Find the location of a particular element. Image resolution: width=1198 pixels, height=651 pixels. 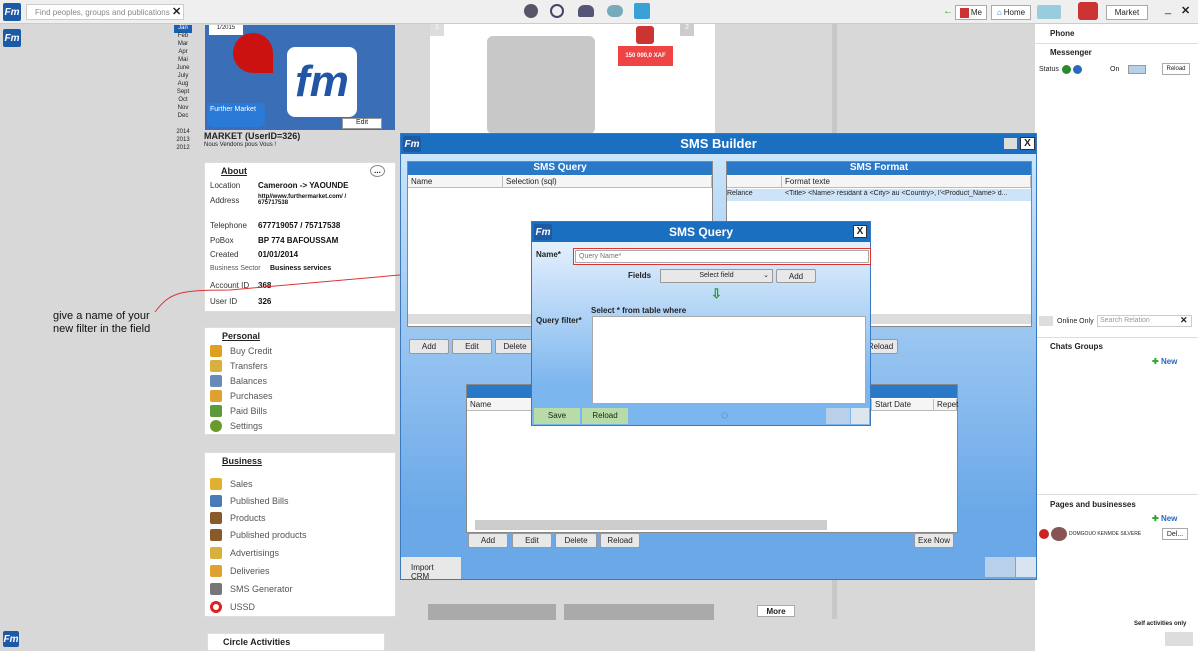

query-delete-button: Delete is located at coordinates (515, 346).